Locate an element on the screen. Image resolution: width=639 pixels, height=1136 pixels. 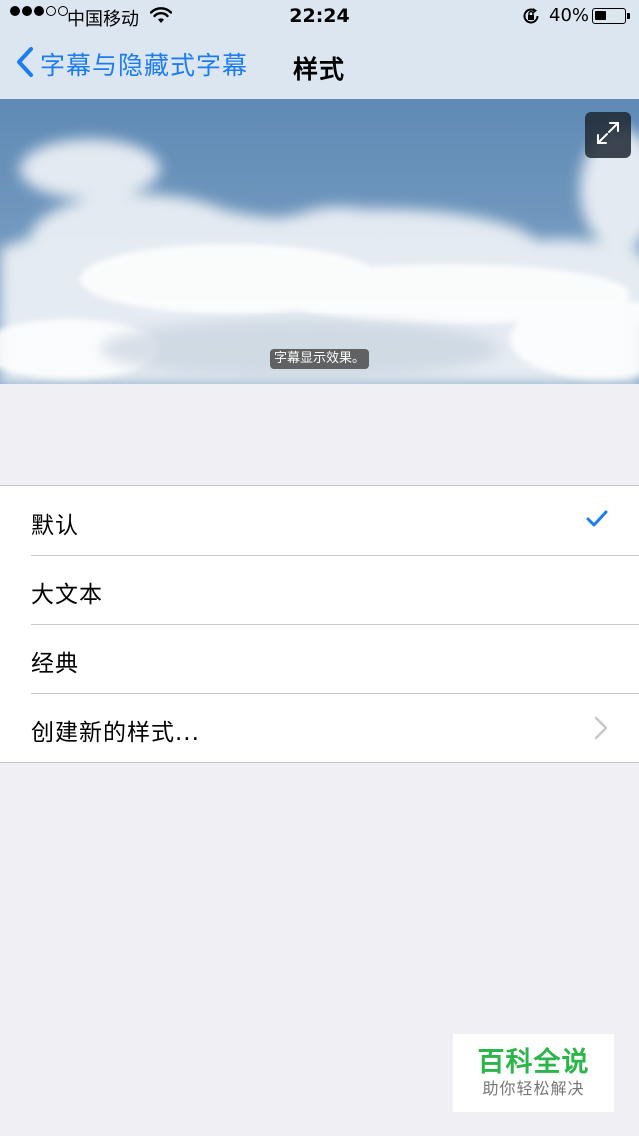
page-title: 样式 is located at coordinates (319, 69).